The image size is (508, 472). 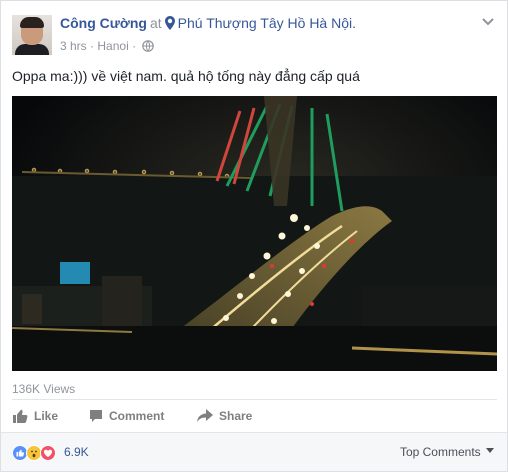 What do you see at coordinates (96, 416) in the screenshot?
I see `comment-bubble-icon` at bounding box center [96, 416].